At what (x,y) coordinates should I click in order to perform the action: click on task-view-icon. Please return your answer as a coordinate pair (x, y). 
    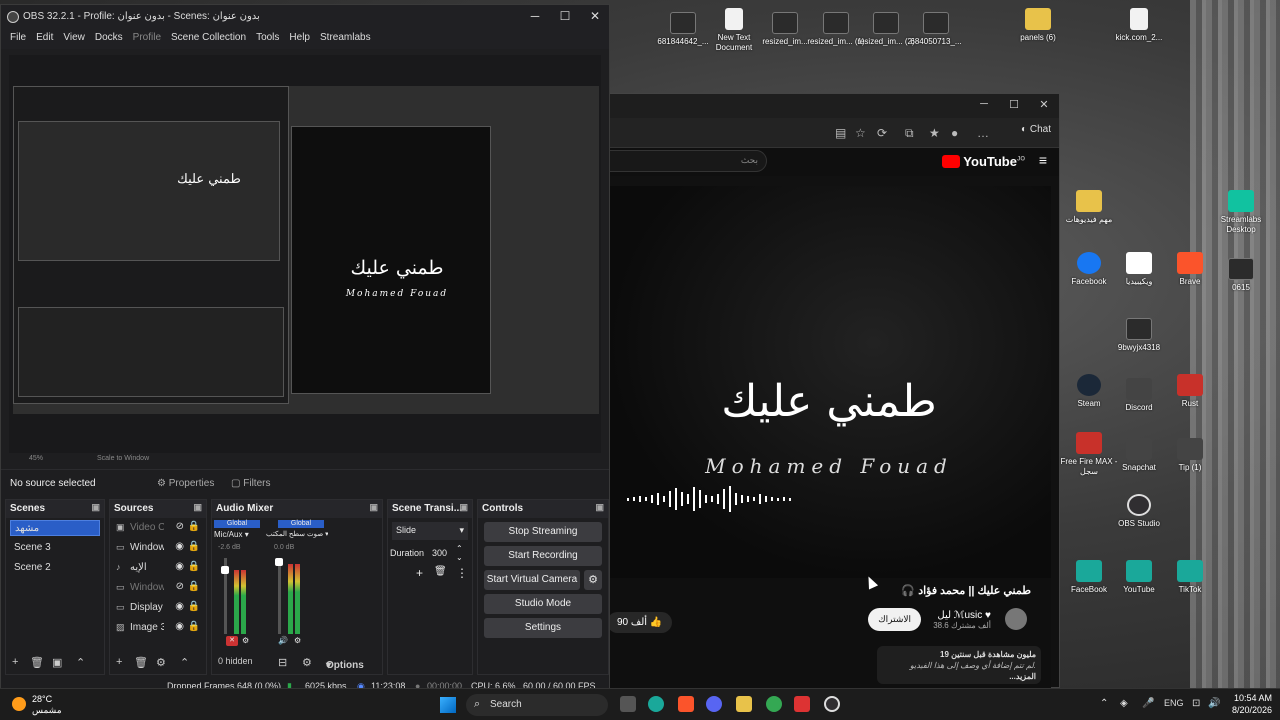
    Looking at the image, I should click on (628, 704).